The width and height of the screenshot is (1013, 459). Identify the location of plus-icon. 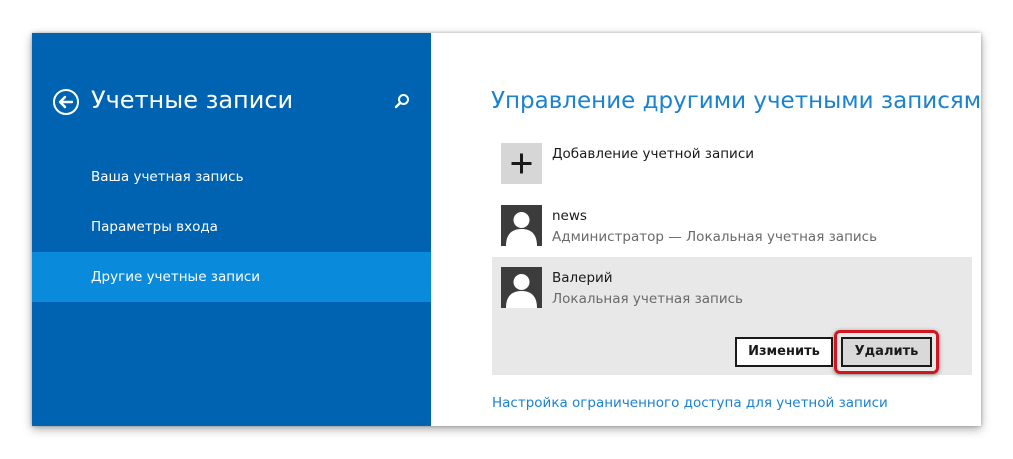
(521, 163).